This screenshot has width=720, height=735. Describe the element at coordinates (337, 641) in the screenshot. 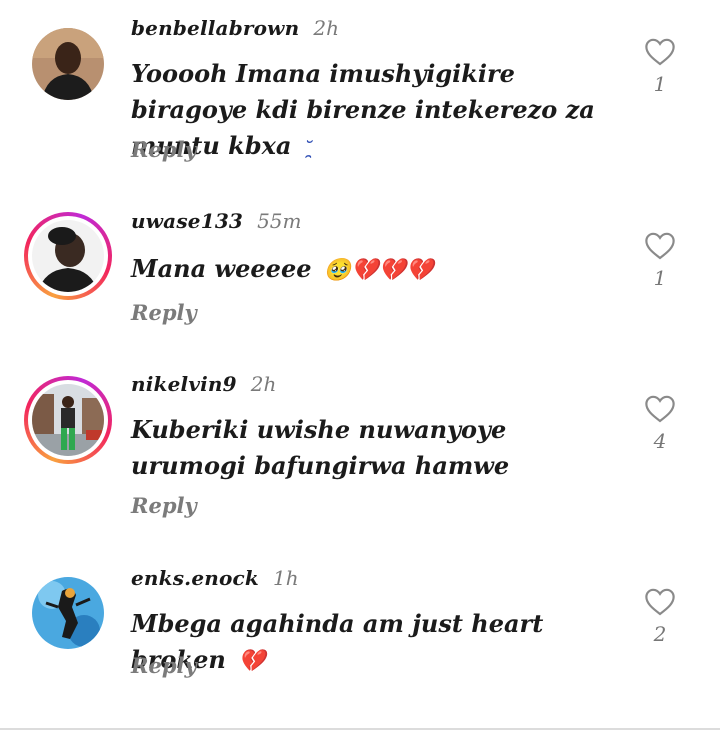

I see `comment-text: Mbega agahinda am just heart broken 💔` at that location.